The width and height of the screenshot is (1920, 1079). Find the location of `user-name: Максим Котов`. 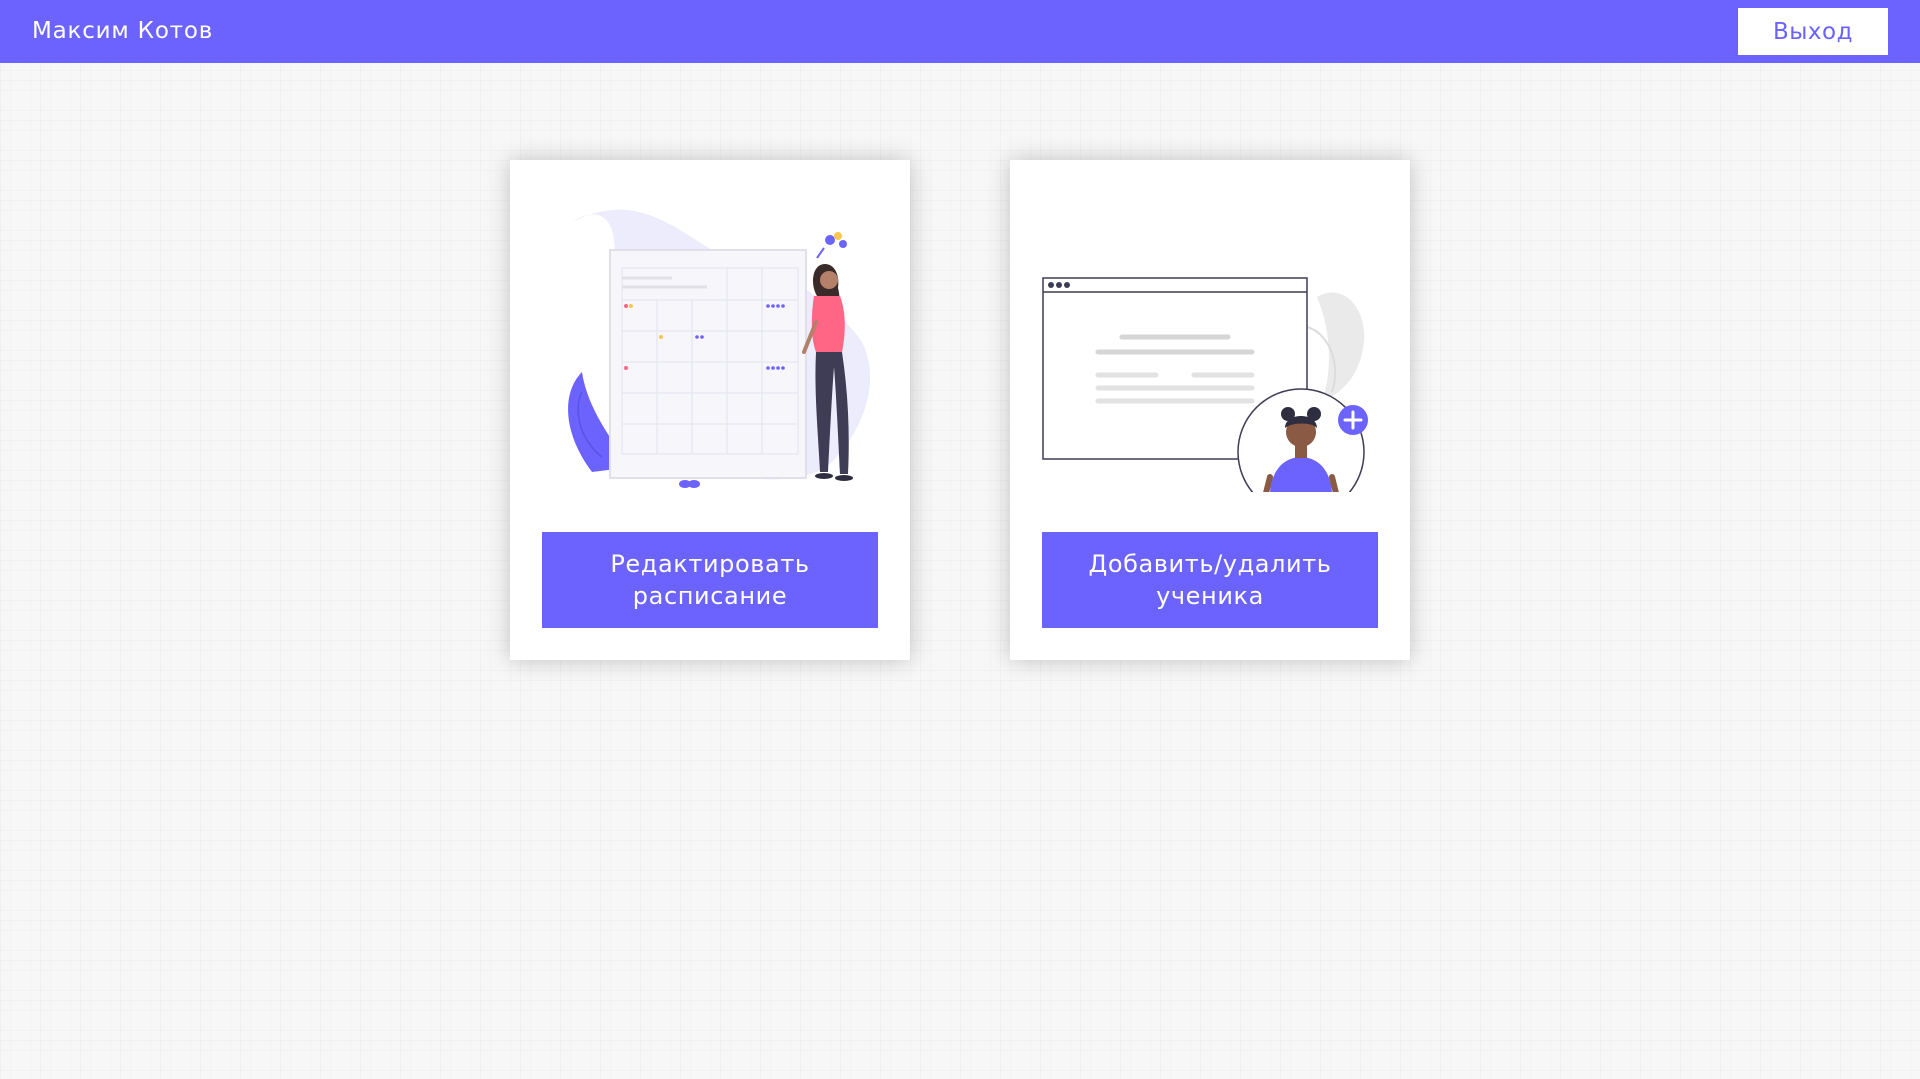

user-name: Максим Котов is located at coordinates (123, 31).